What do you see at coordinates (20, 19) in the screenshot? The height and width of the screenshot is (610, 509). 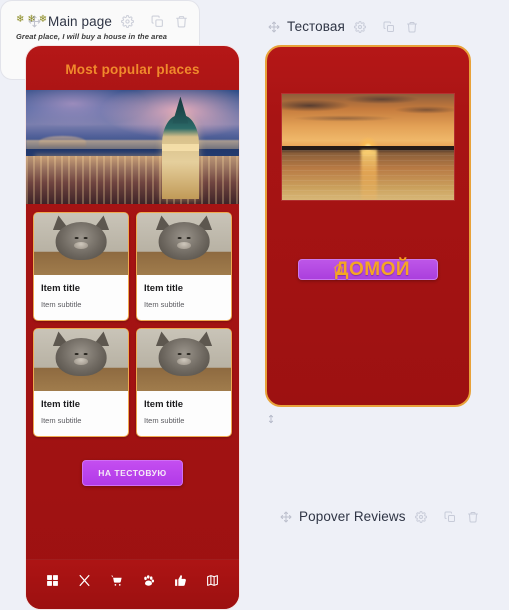 I see `star-icon: ❄` at bounding box center [20, 19].